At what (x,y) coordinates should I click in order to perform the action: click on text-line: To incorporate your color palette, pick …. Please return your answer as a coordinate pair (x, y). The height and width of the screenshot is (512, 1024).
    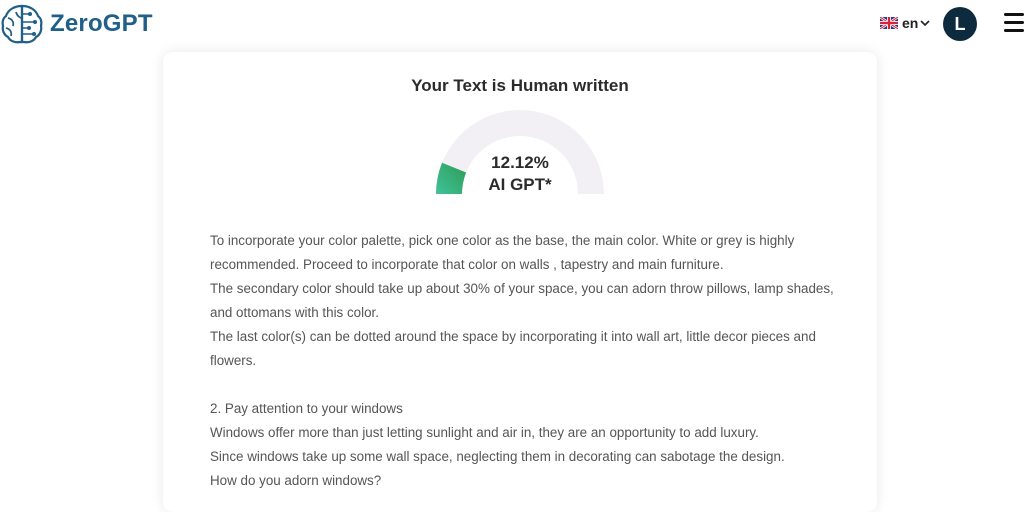
    Looking at the image, I should click on (502, 240).